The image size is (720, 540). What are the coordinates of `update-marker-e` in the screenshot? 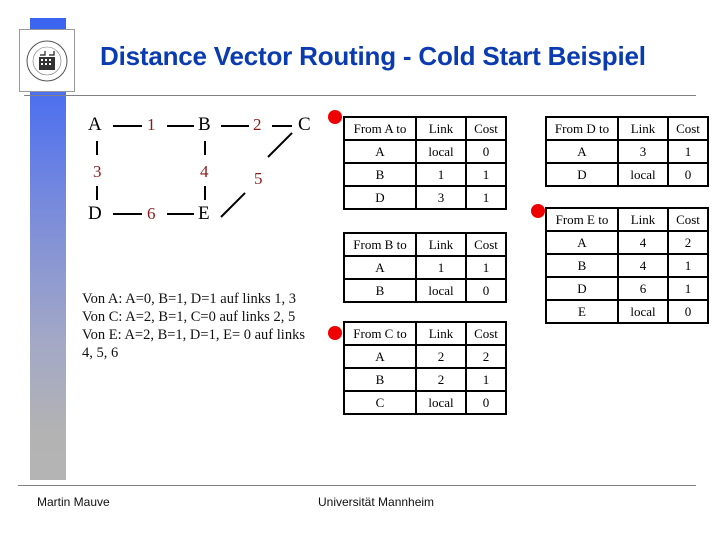 It's located at (538, 211).